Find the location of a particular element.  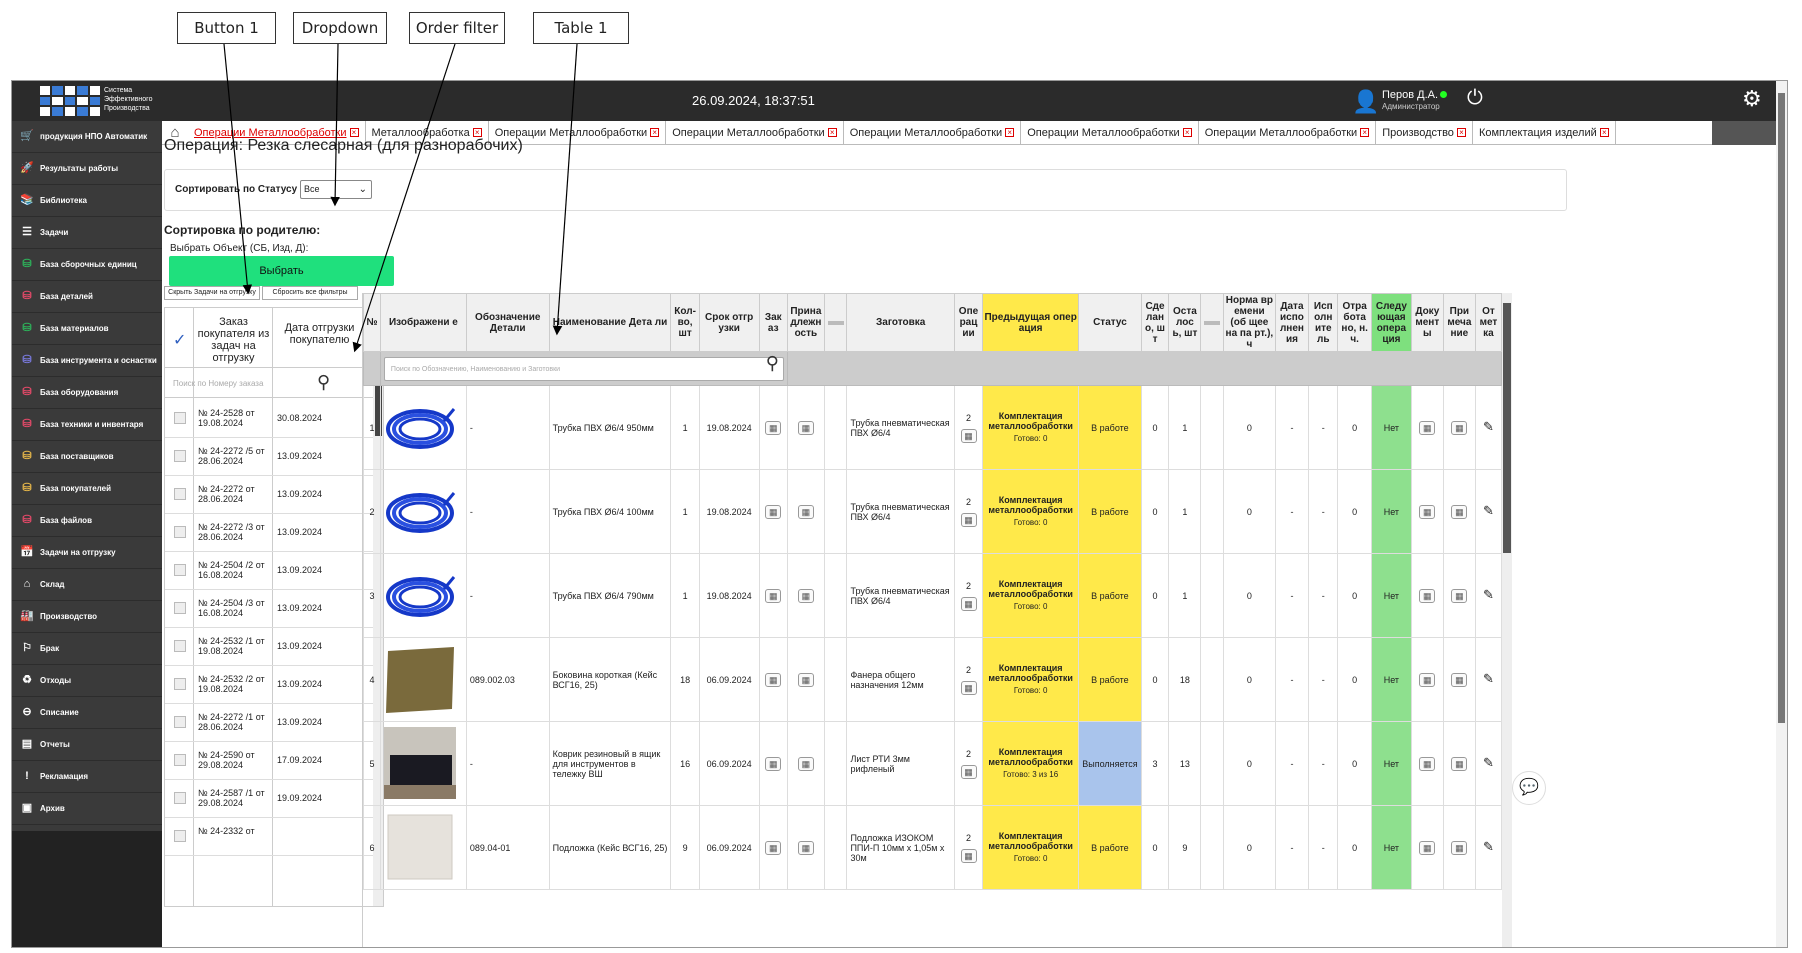

column-header: Следу ющая опера ция is located at coordinates (1391, 322).